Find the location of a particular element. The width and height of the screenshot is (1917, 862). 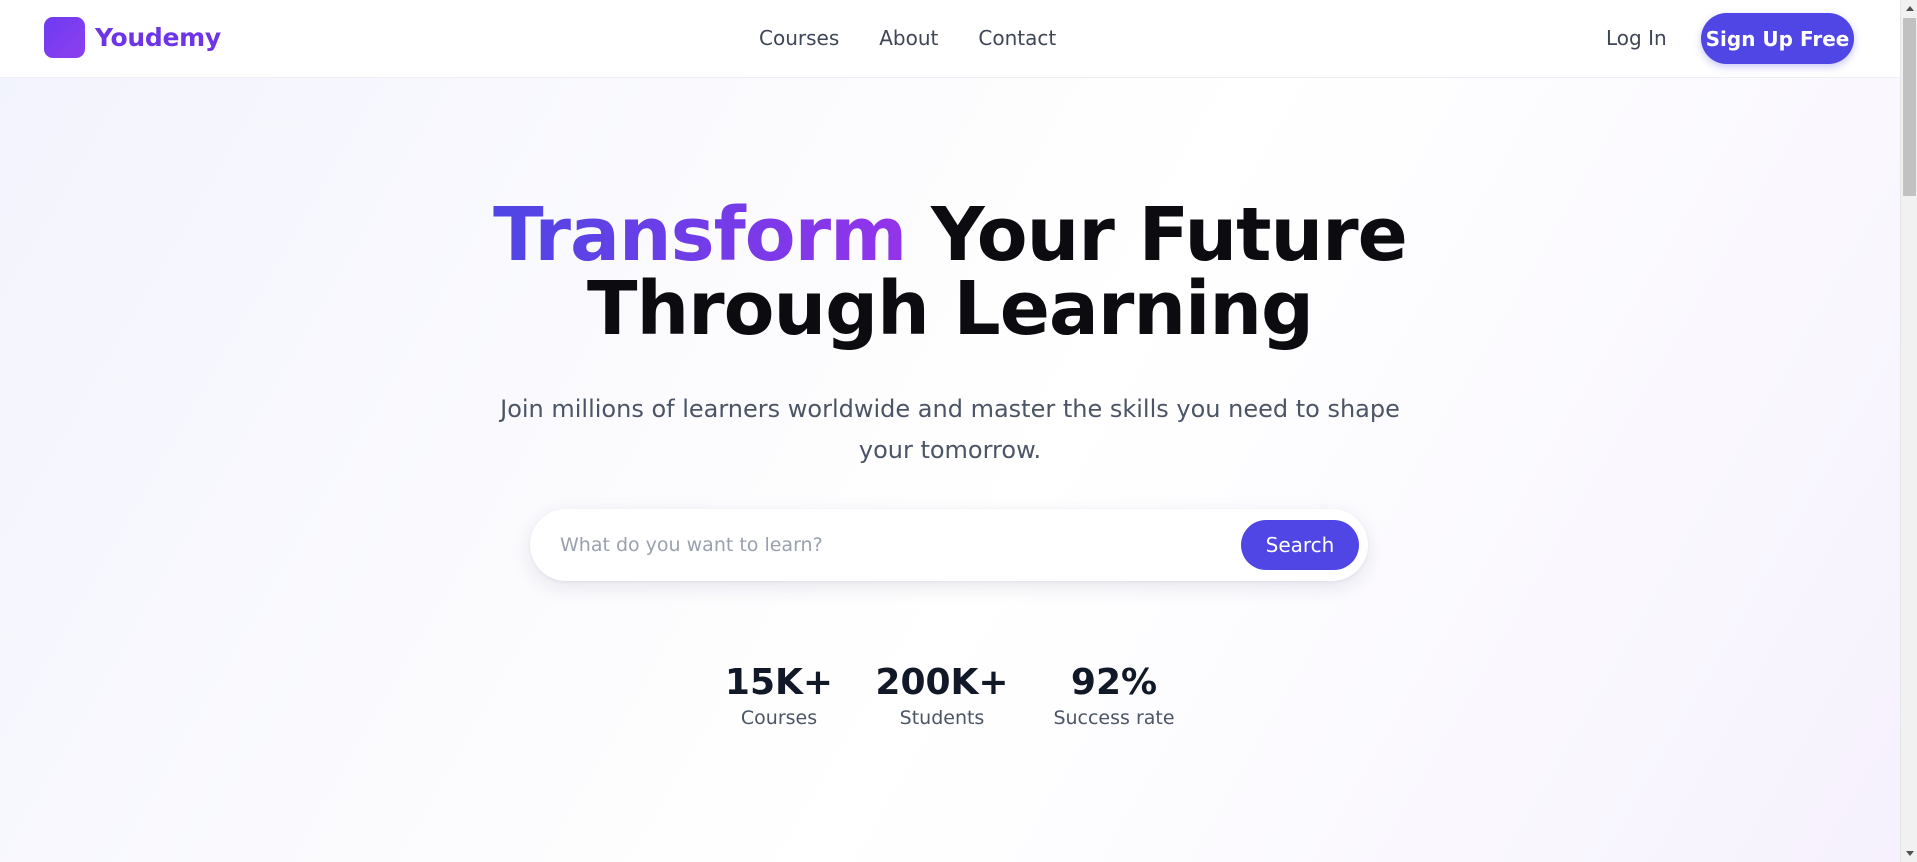

scroll-up-arrow-icon is located at coordinates (1909, 8).